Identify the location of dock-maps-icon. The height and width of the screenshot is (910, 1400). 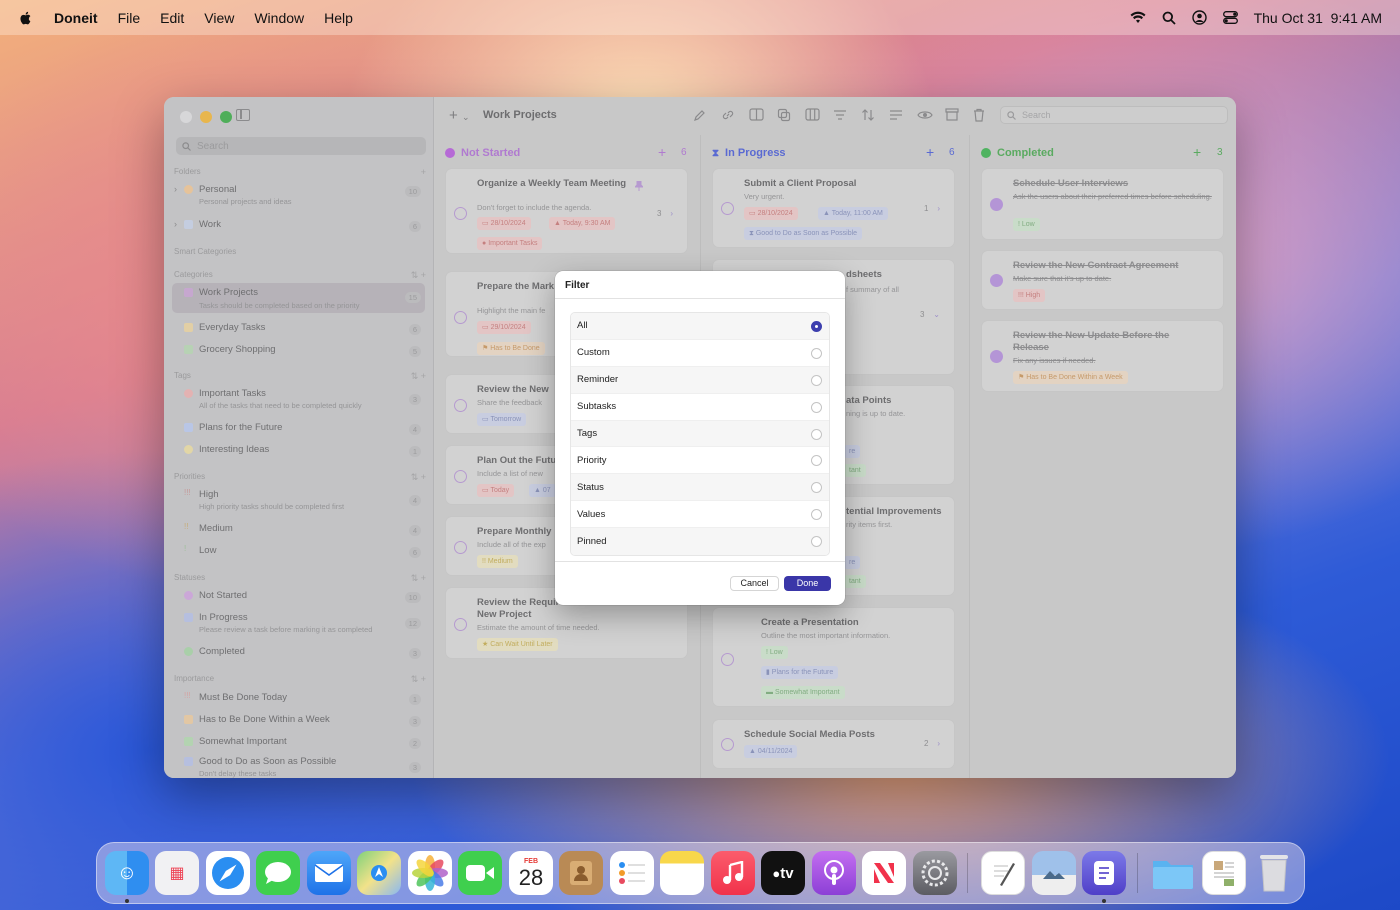
(379, 873).